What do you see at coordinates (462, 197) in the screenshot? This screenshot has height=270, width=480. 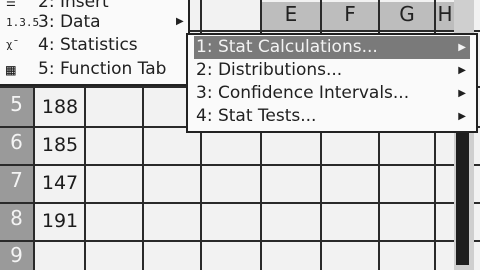 I see `scrollbar-thumb` at bounding box center [462, 197].